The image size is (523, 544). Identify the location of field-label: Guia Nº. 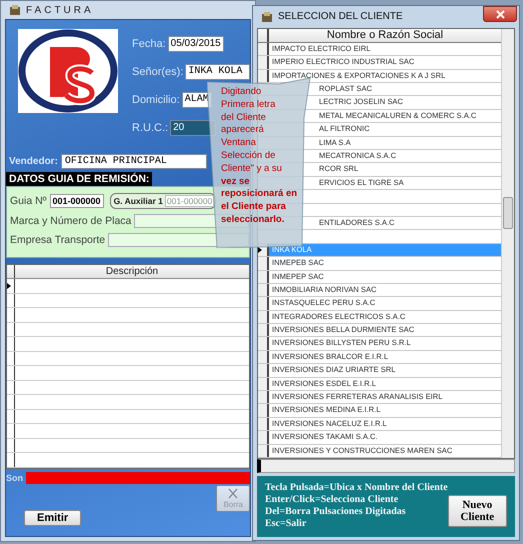
(28, 201).